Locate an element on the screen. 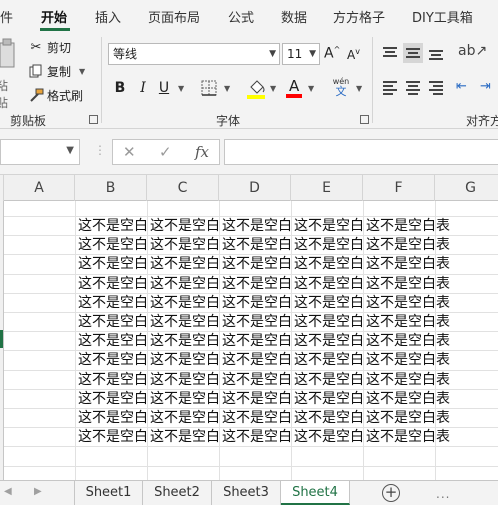 This screenshot has width=498, height=505. cell-b-7: 这不是空白表 is located at coordinates (112, 341).